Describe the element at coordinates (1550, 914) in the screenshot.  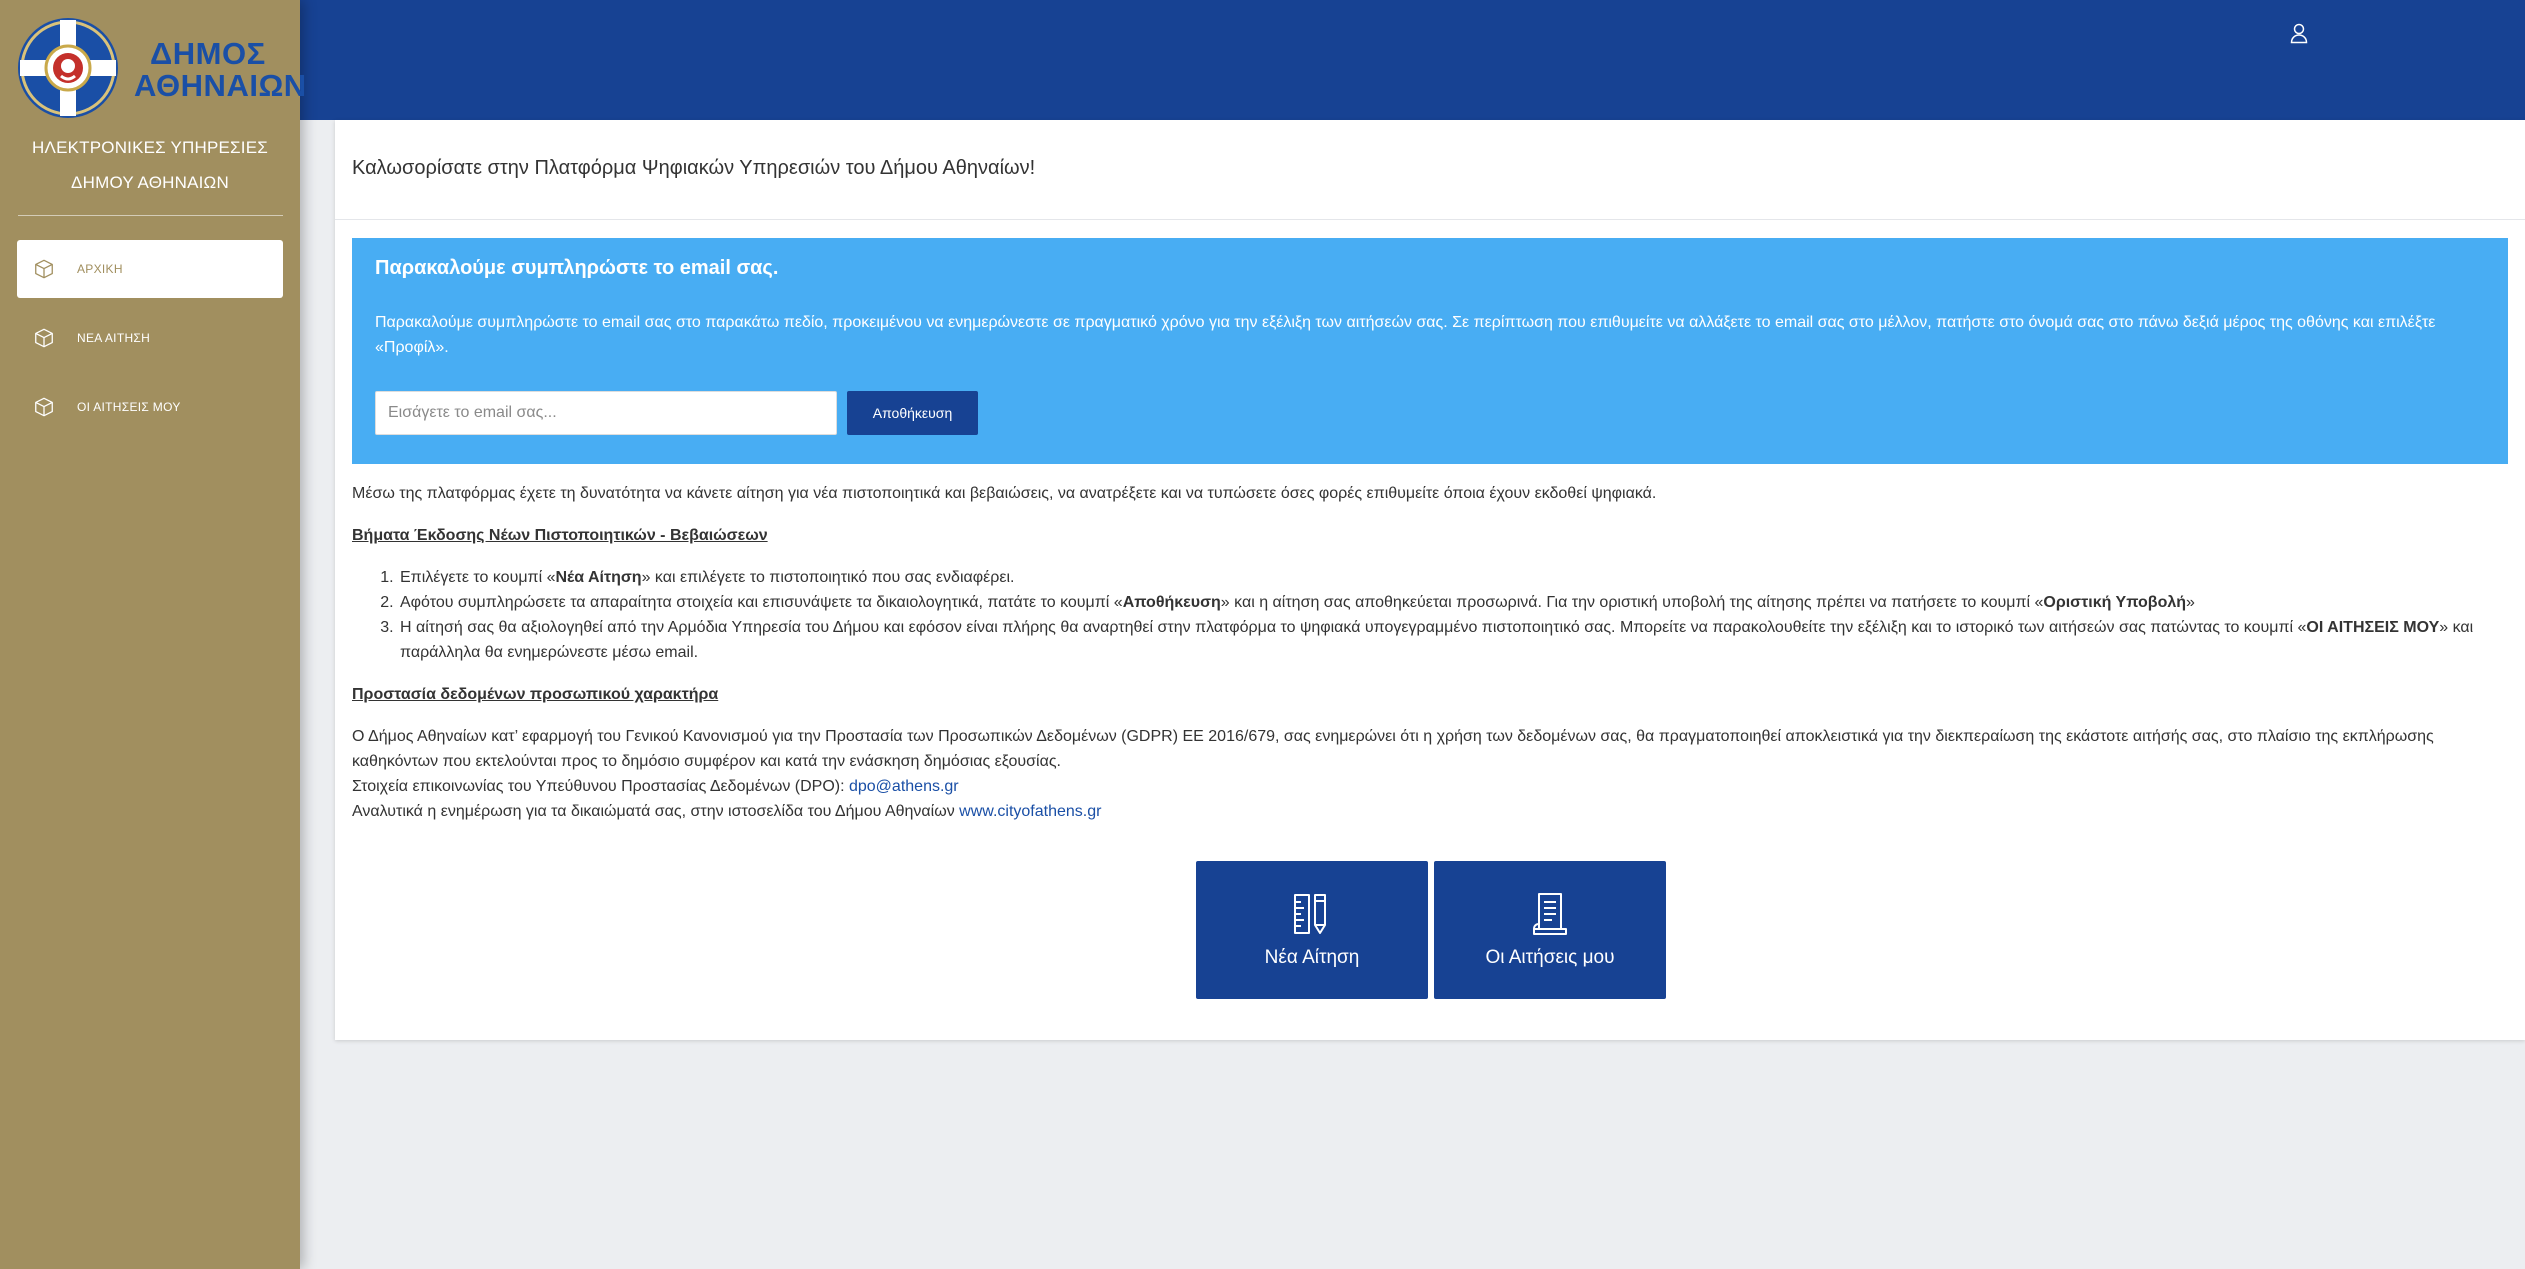
I see `document-icon` at that location.